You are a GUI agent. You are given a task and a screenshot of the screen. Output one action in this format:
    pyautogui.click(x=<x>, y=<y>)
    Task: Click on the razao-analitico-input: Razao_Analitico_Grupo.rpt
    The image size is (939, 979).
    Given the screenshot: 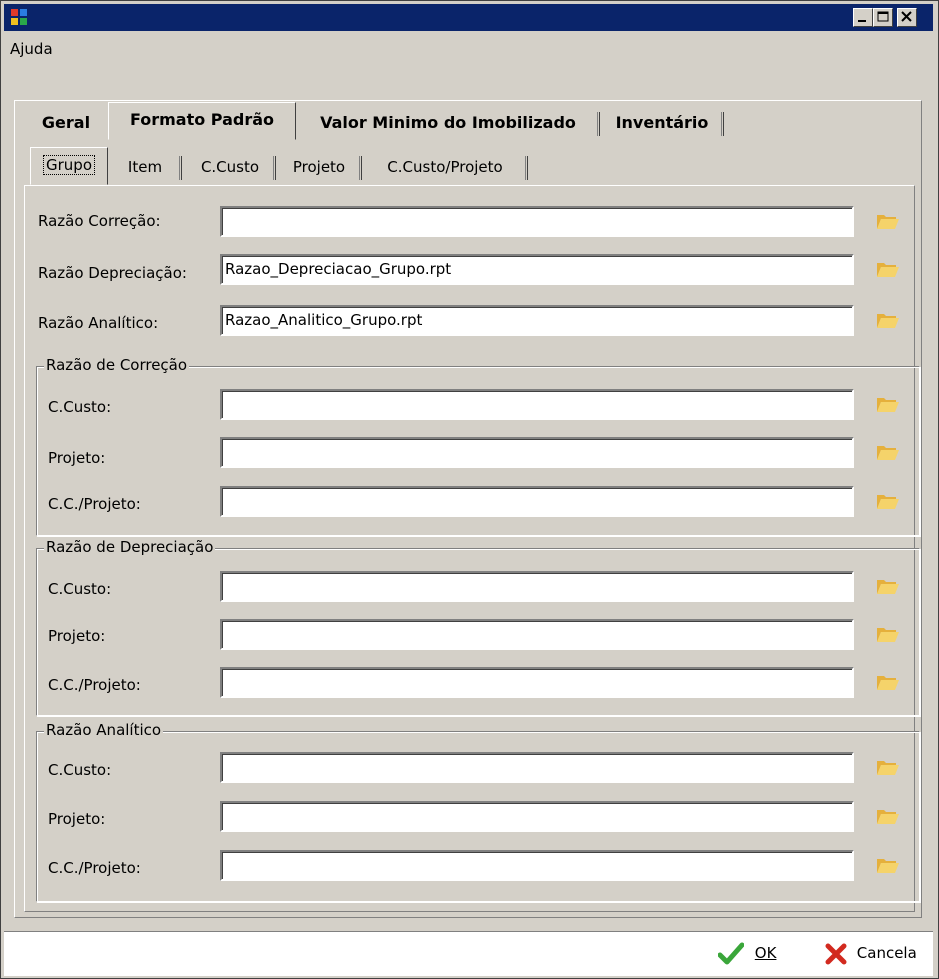 What is the action you would take?
    pyautogui.click(x=537, y=320)
    